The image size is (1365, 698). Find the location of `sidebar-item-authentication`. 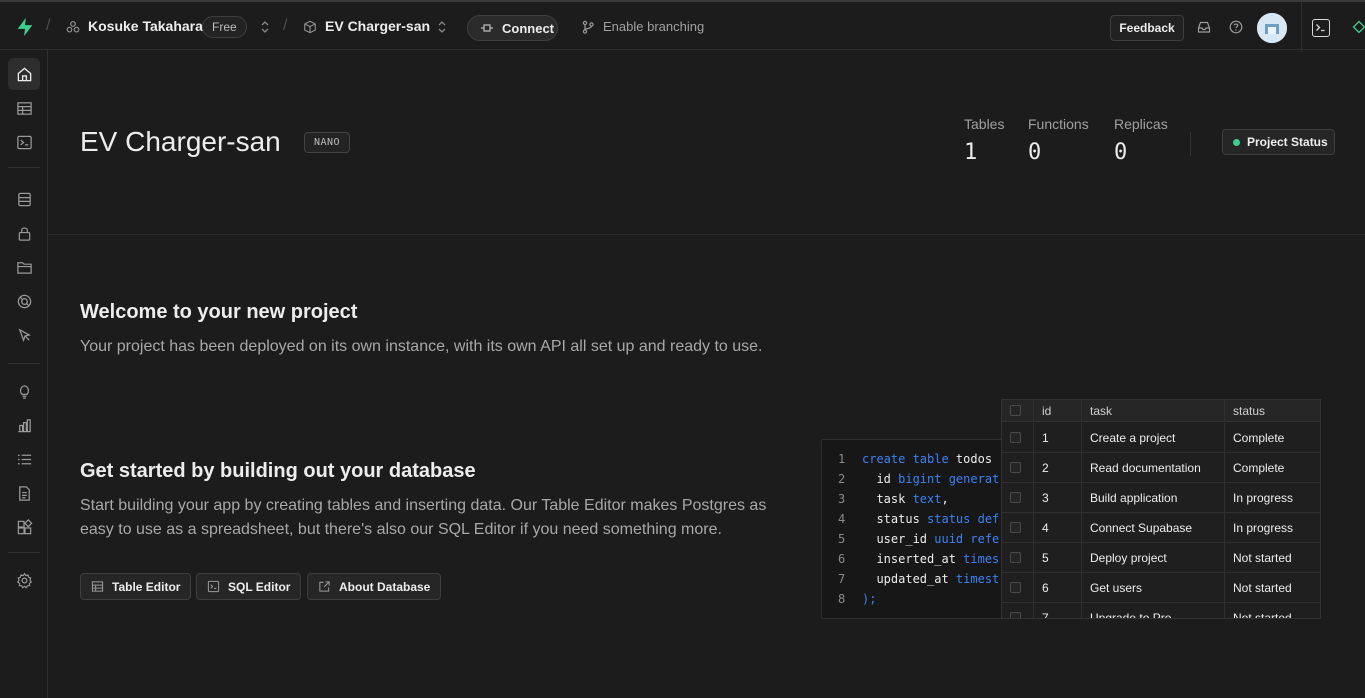

sidebar-item-authentication is located at coordinates (24, 233).